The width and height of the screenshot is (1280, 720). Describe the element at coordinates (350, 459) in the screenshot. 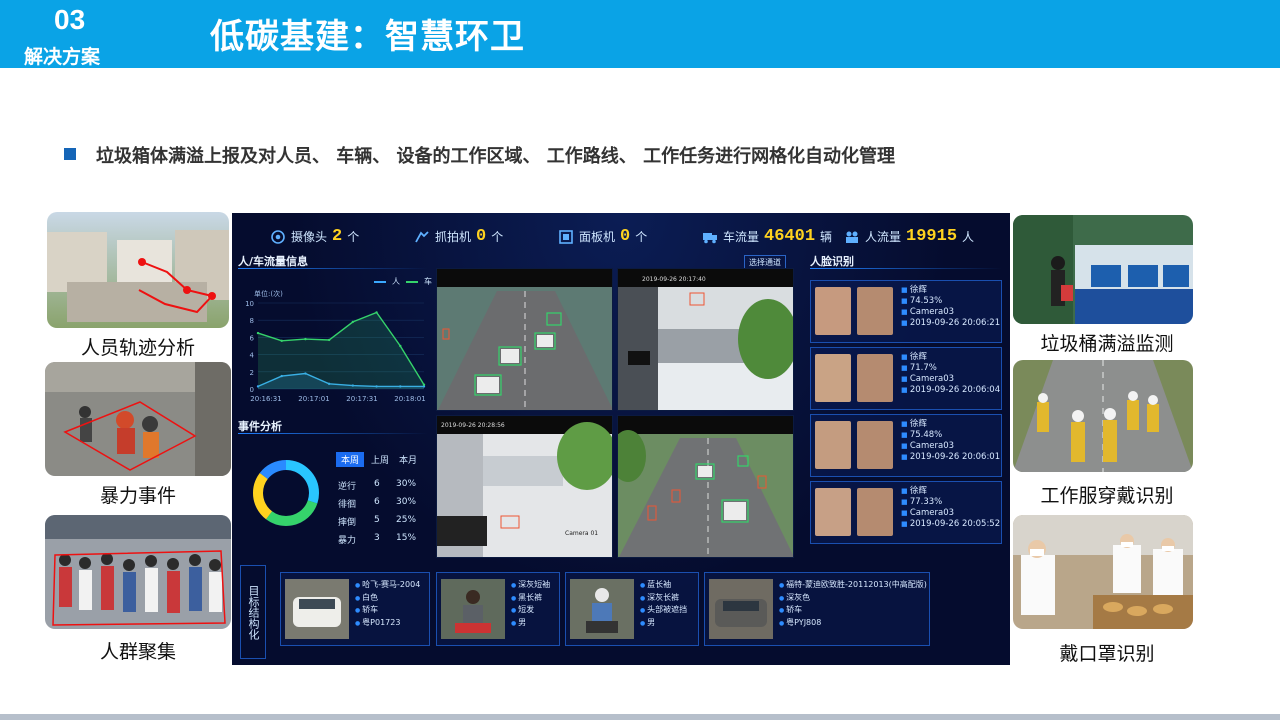

I see `tab-this-week: 本周` at that location.